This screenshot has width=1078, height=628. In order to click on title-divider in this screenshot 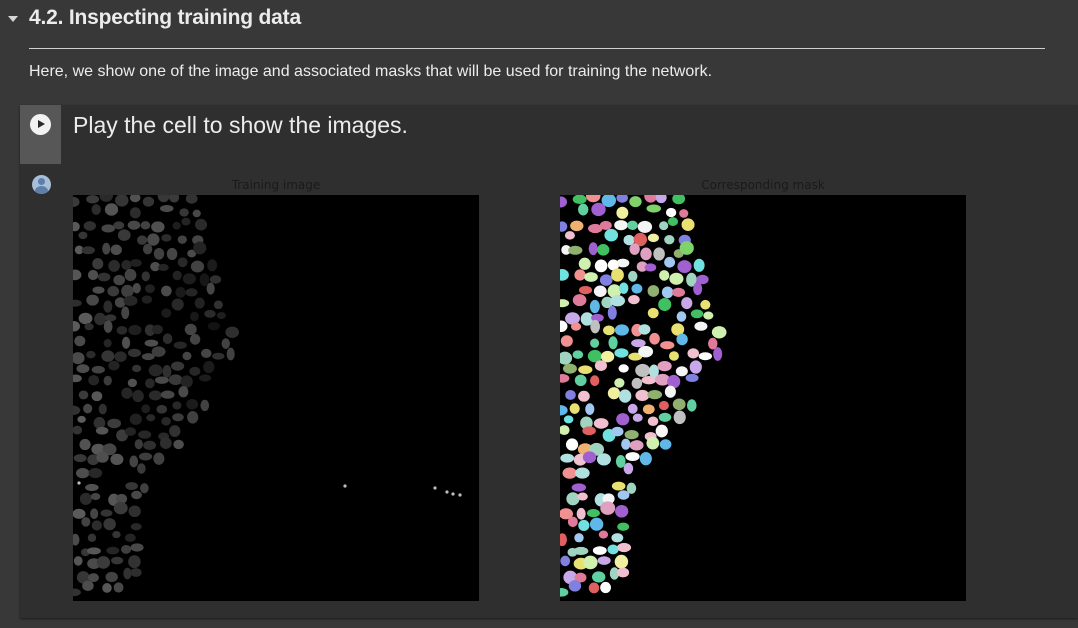, I will do `click(537, 48)`.